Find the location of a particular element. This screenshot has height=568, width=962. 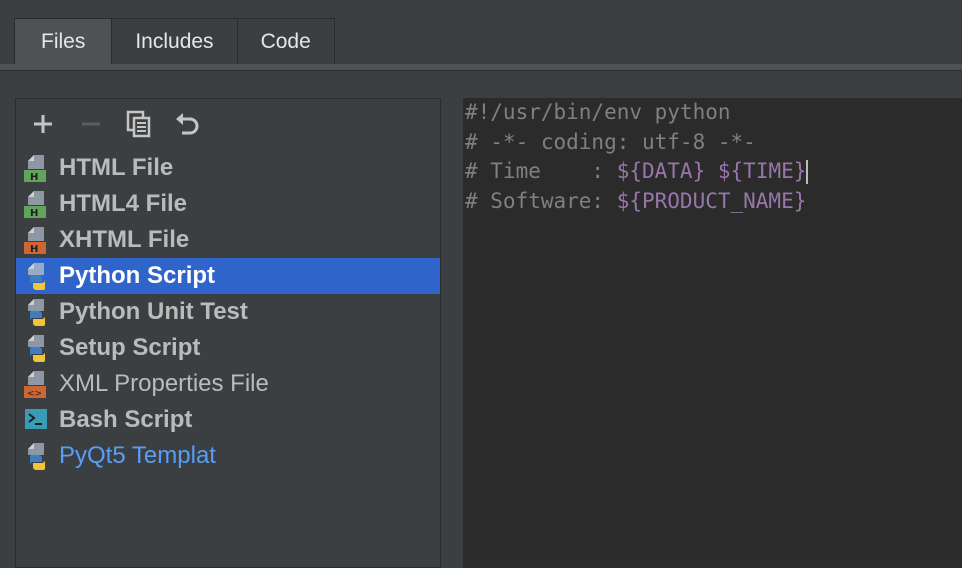

xml-file-icon: <> is located at coordinates (35, 385).